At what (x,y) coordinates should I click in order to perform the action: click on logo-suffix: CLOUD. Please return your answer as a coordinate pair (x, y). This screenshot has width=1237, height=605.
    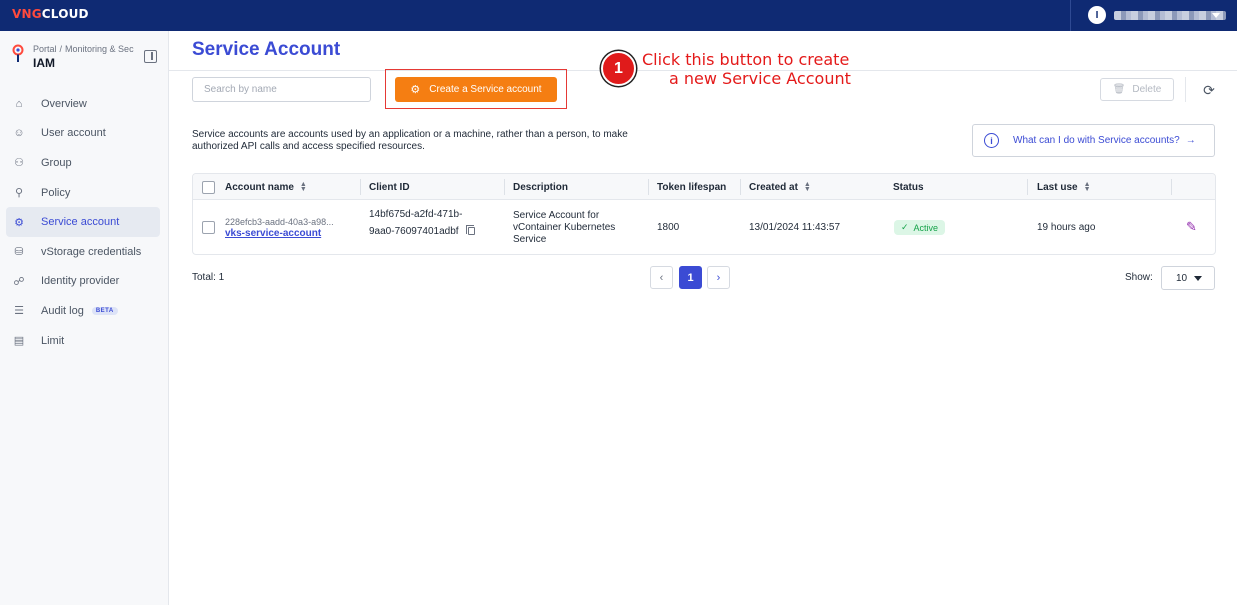
    Looking at the image, I should click on (65, 14).